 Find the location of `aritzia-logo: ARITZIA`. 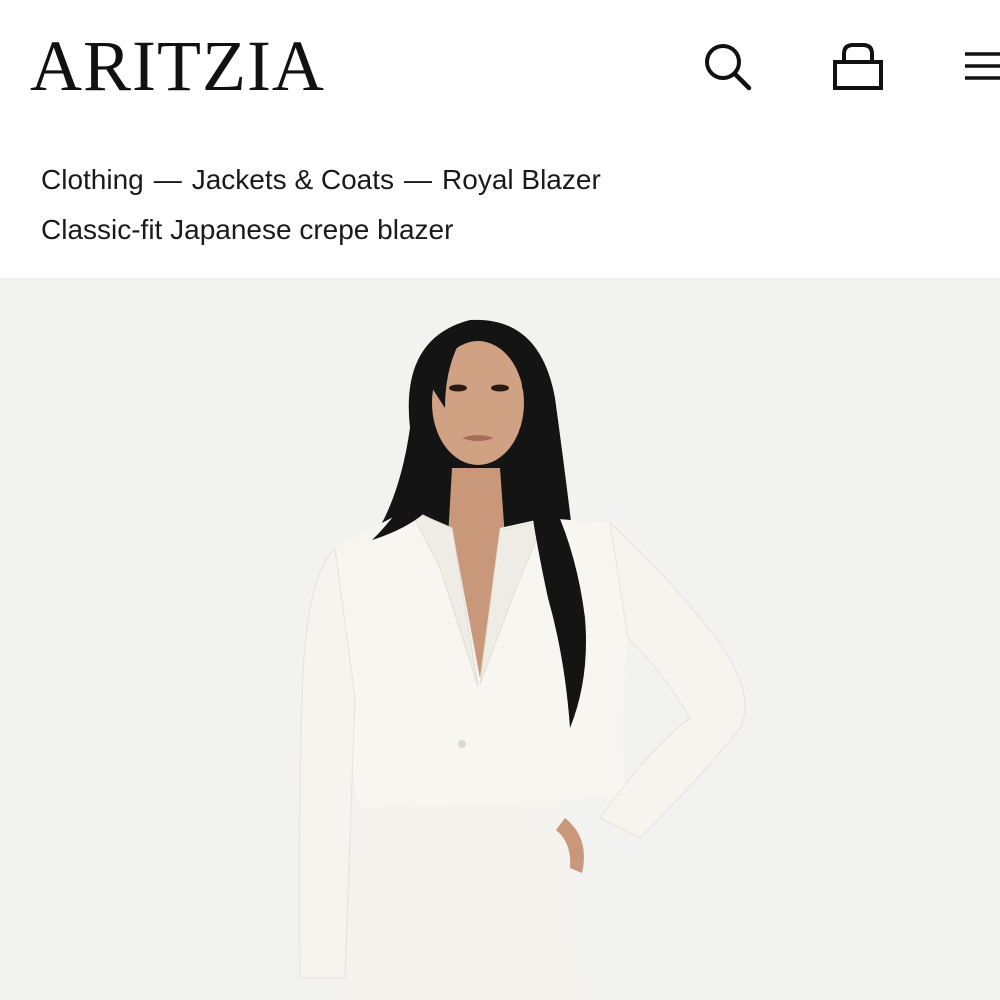

aritzia-logo: ARITZIA is located at coordinates (177, 66).